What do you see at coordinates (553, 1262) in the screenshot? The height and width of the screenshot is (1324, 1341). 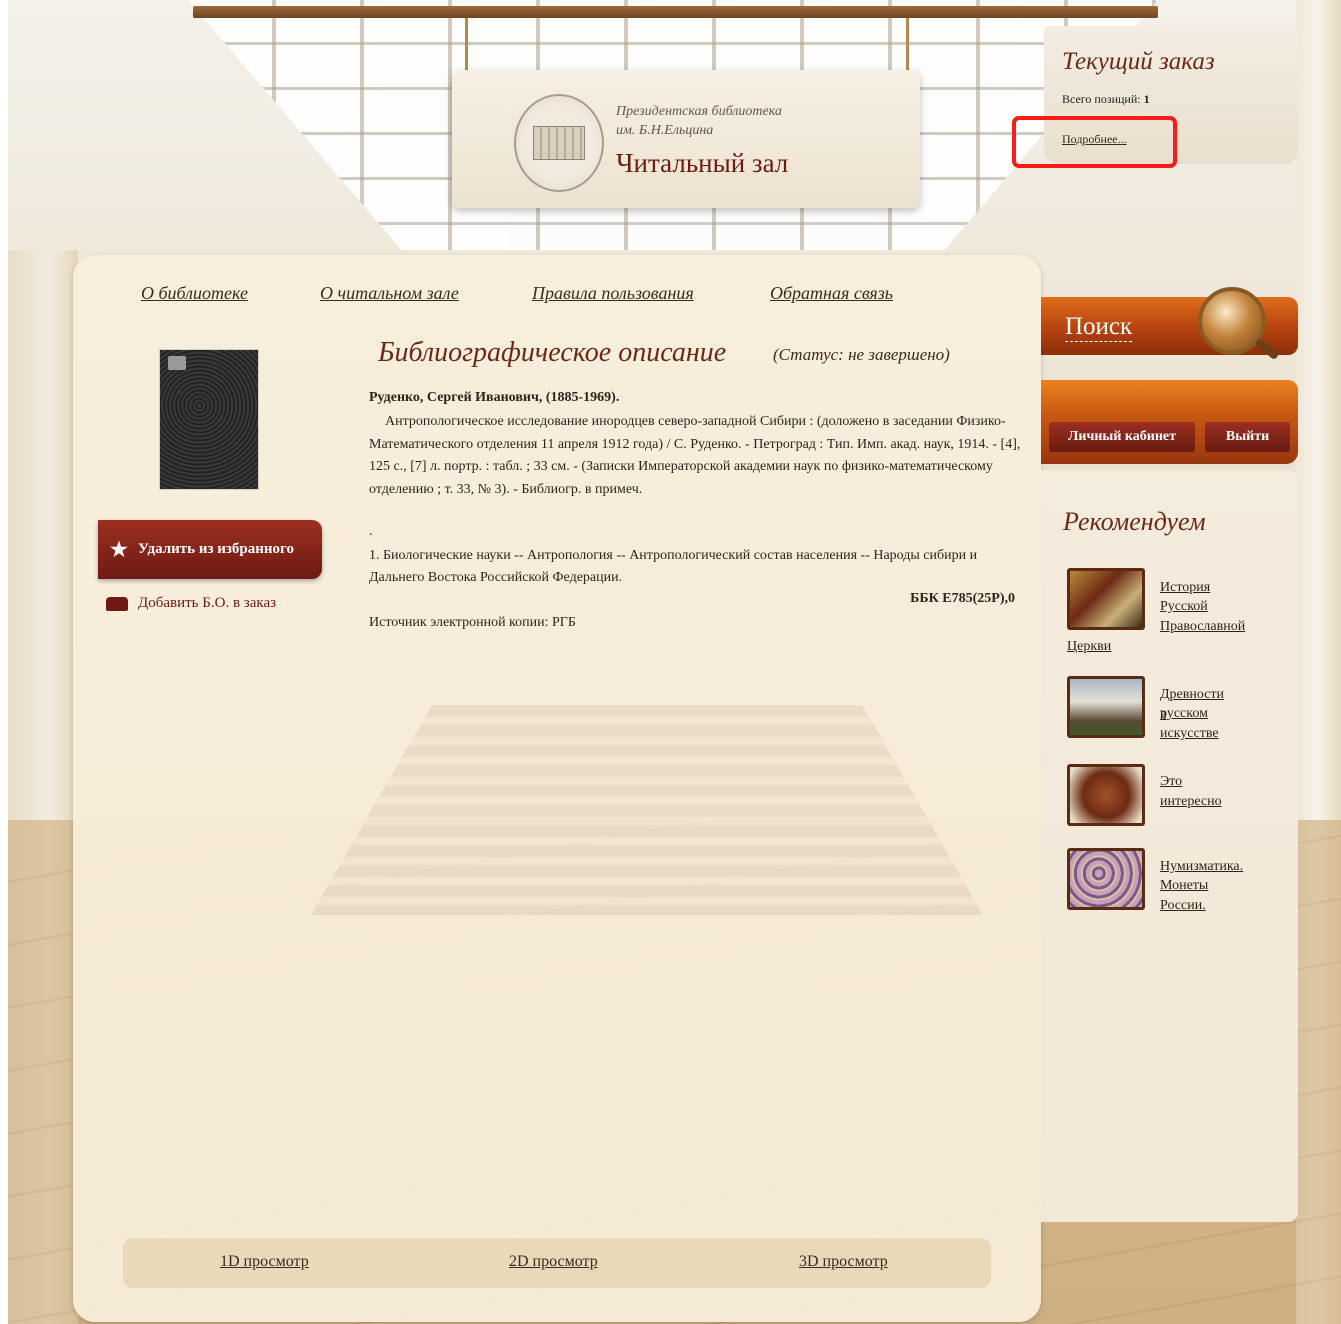 I see `view-2d-link: 2D просмотр` at bounding box center [553, 1262].